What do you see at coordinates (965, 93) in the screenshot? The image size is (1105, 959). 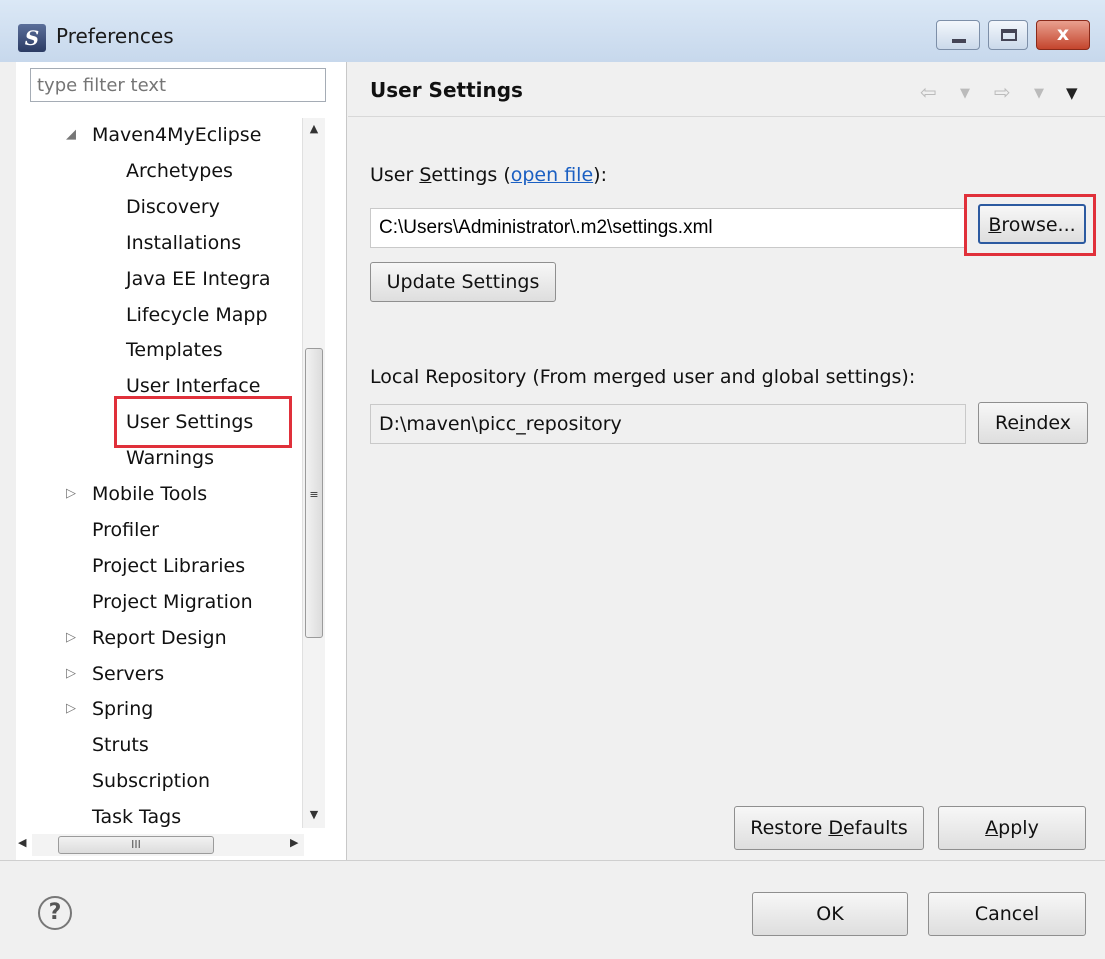 I see `back-menu-icon: ▼` at bounding box center [965, 93].